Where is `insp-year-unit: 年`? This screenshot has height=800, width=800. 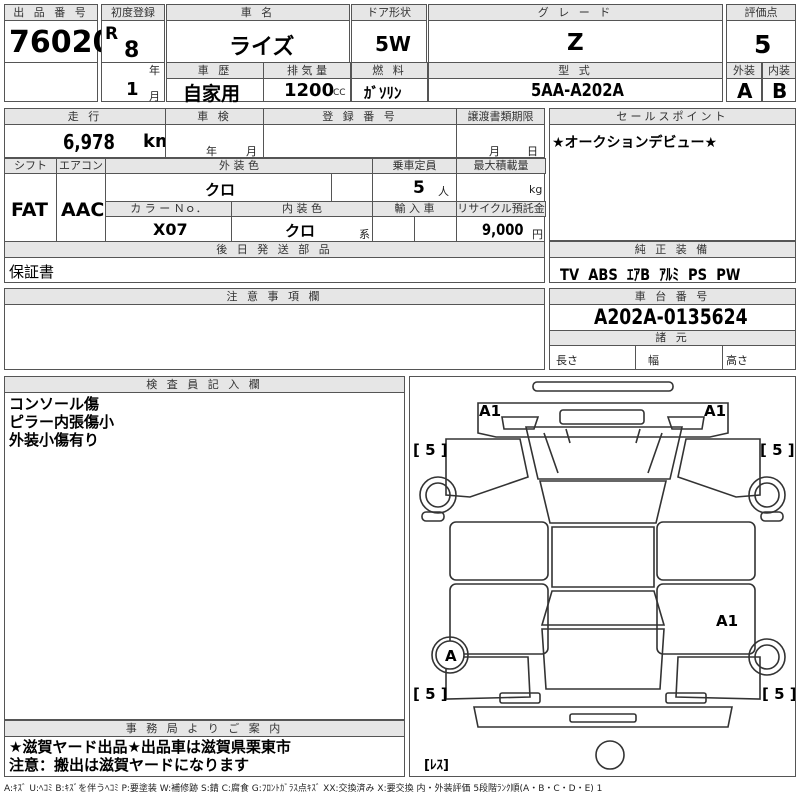
insp-year-unit: 年 is located at coordinates (211, 151).